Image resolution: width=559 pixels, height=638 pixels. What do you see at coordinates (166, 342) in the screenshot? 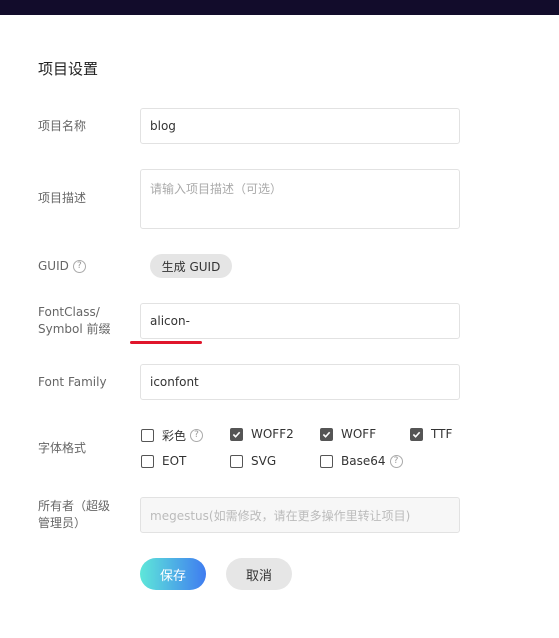
I see `highlight-underline` at bounding box center [166, 342].